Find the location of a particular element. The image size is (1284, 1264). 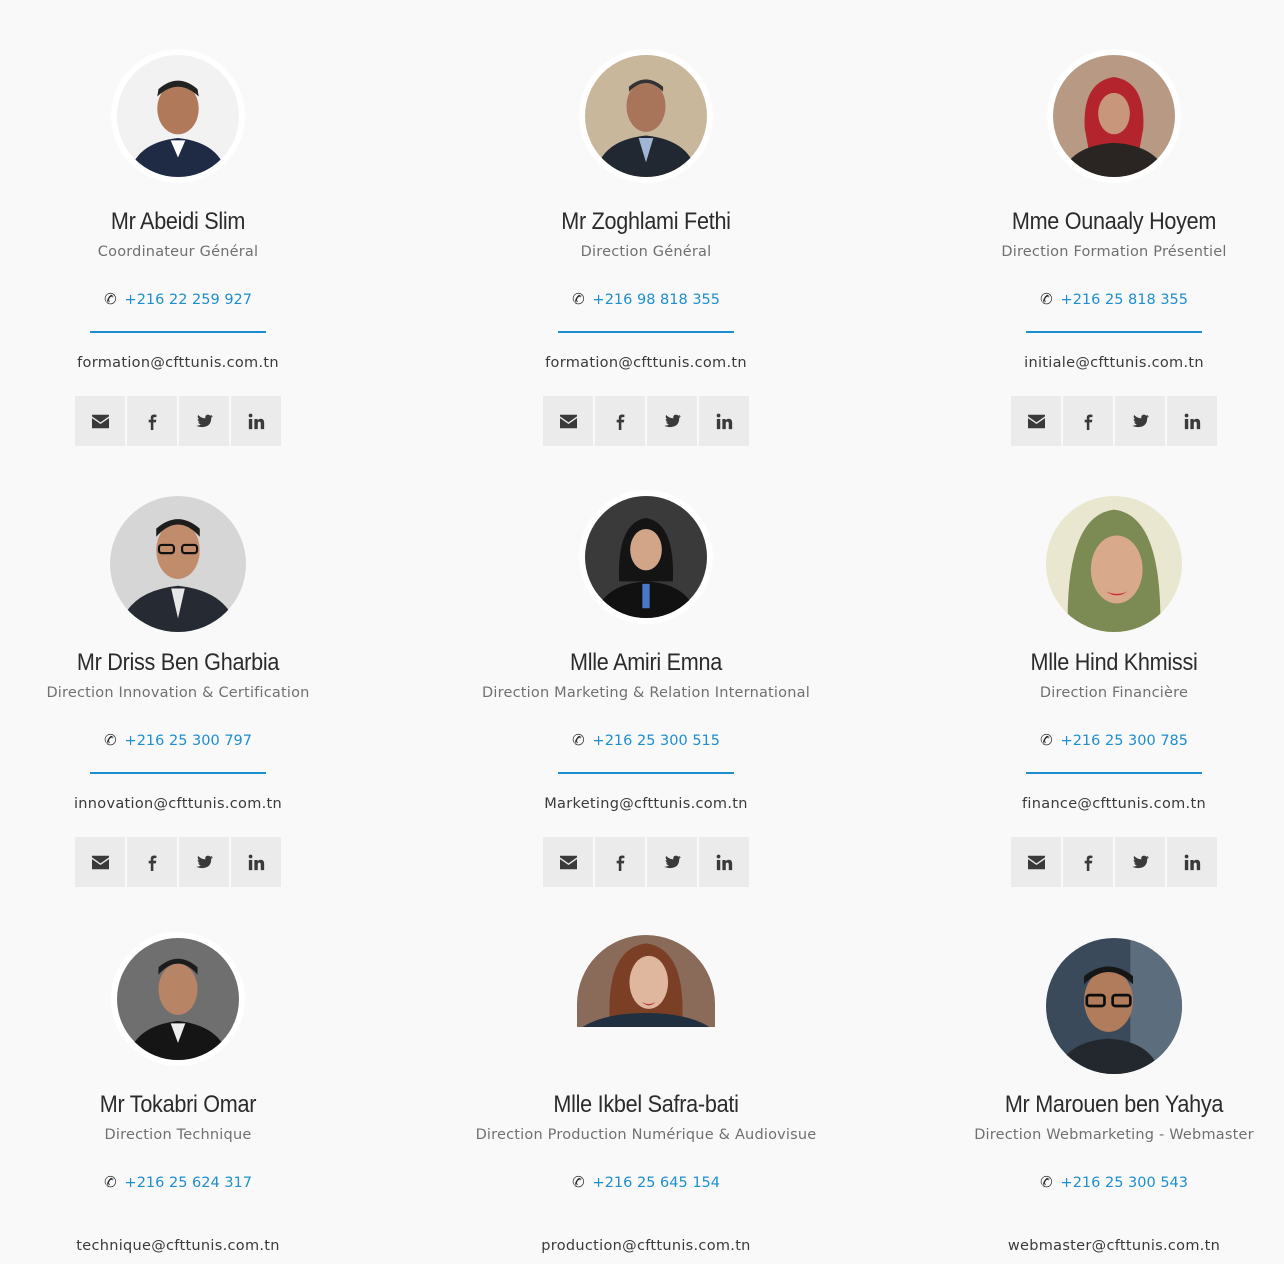

phone-line: ✆ +216 25 300 543 is located at coordinates (1094, 1182).